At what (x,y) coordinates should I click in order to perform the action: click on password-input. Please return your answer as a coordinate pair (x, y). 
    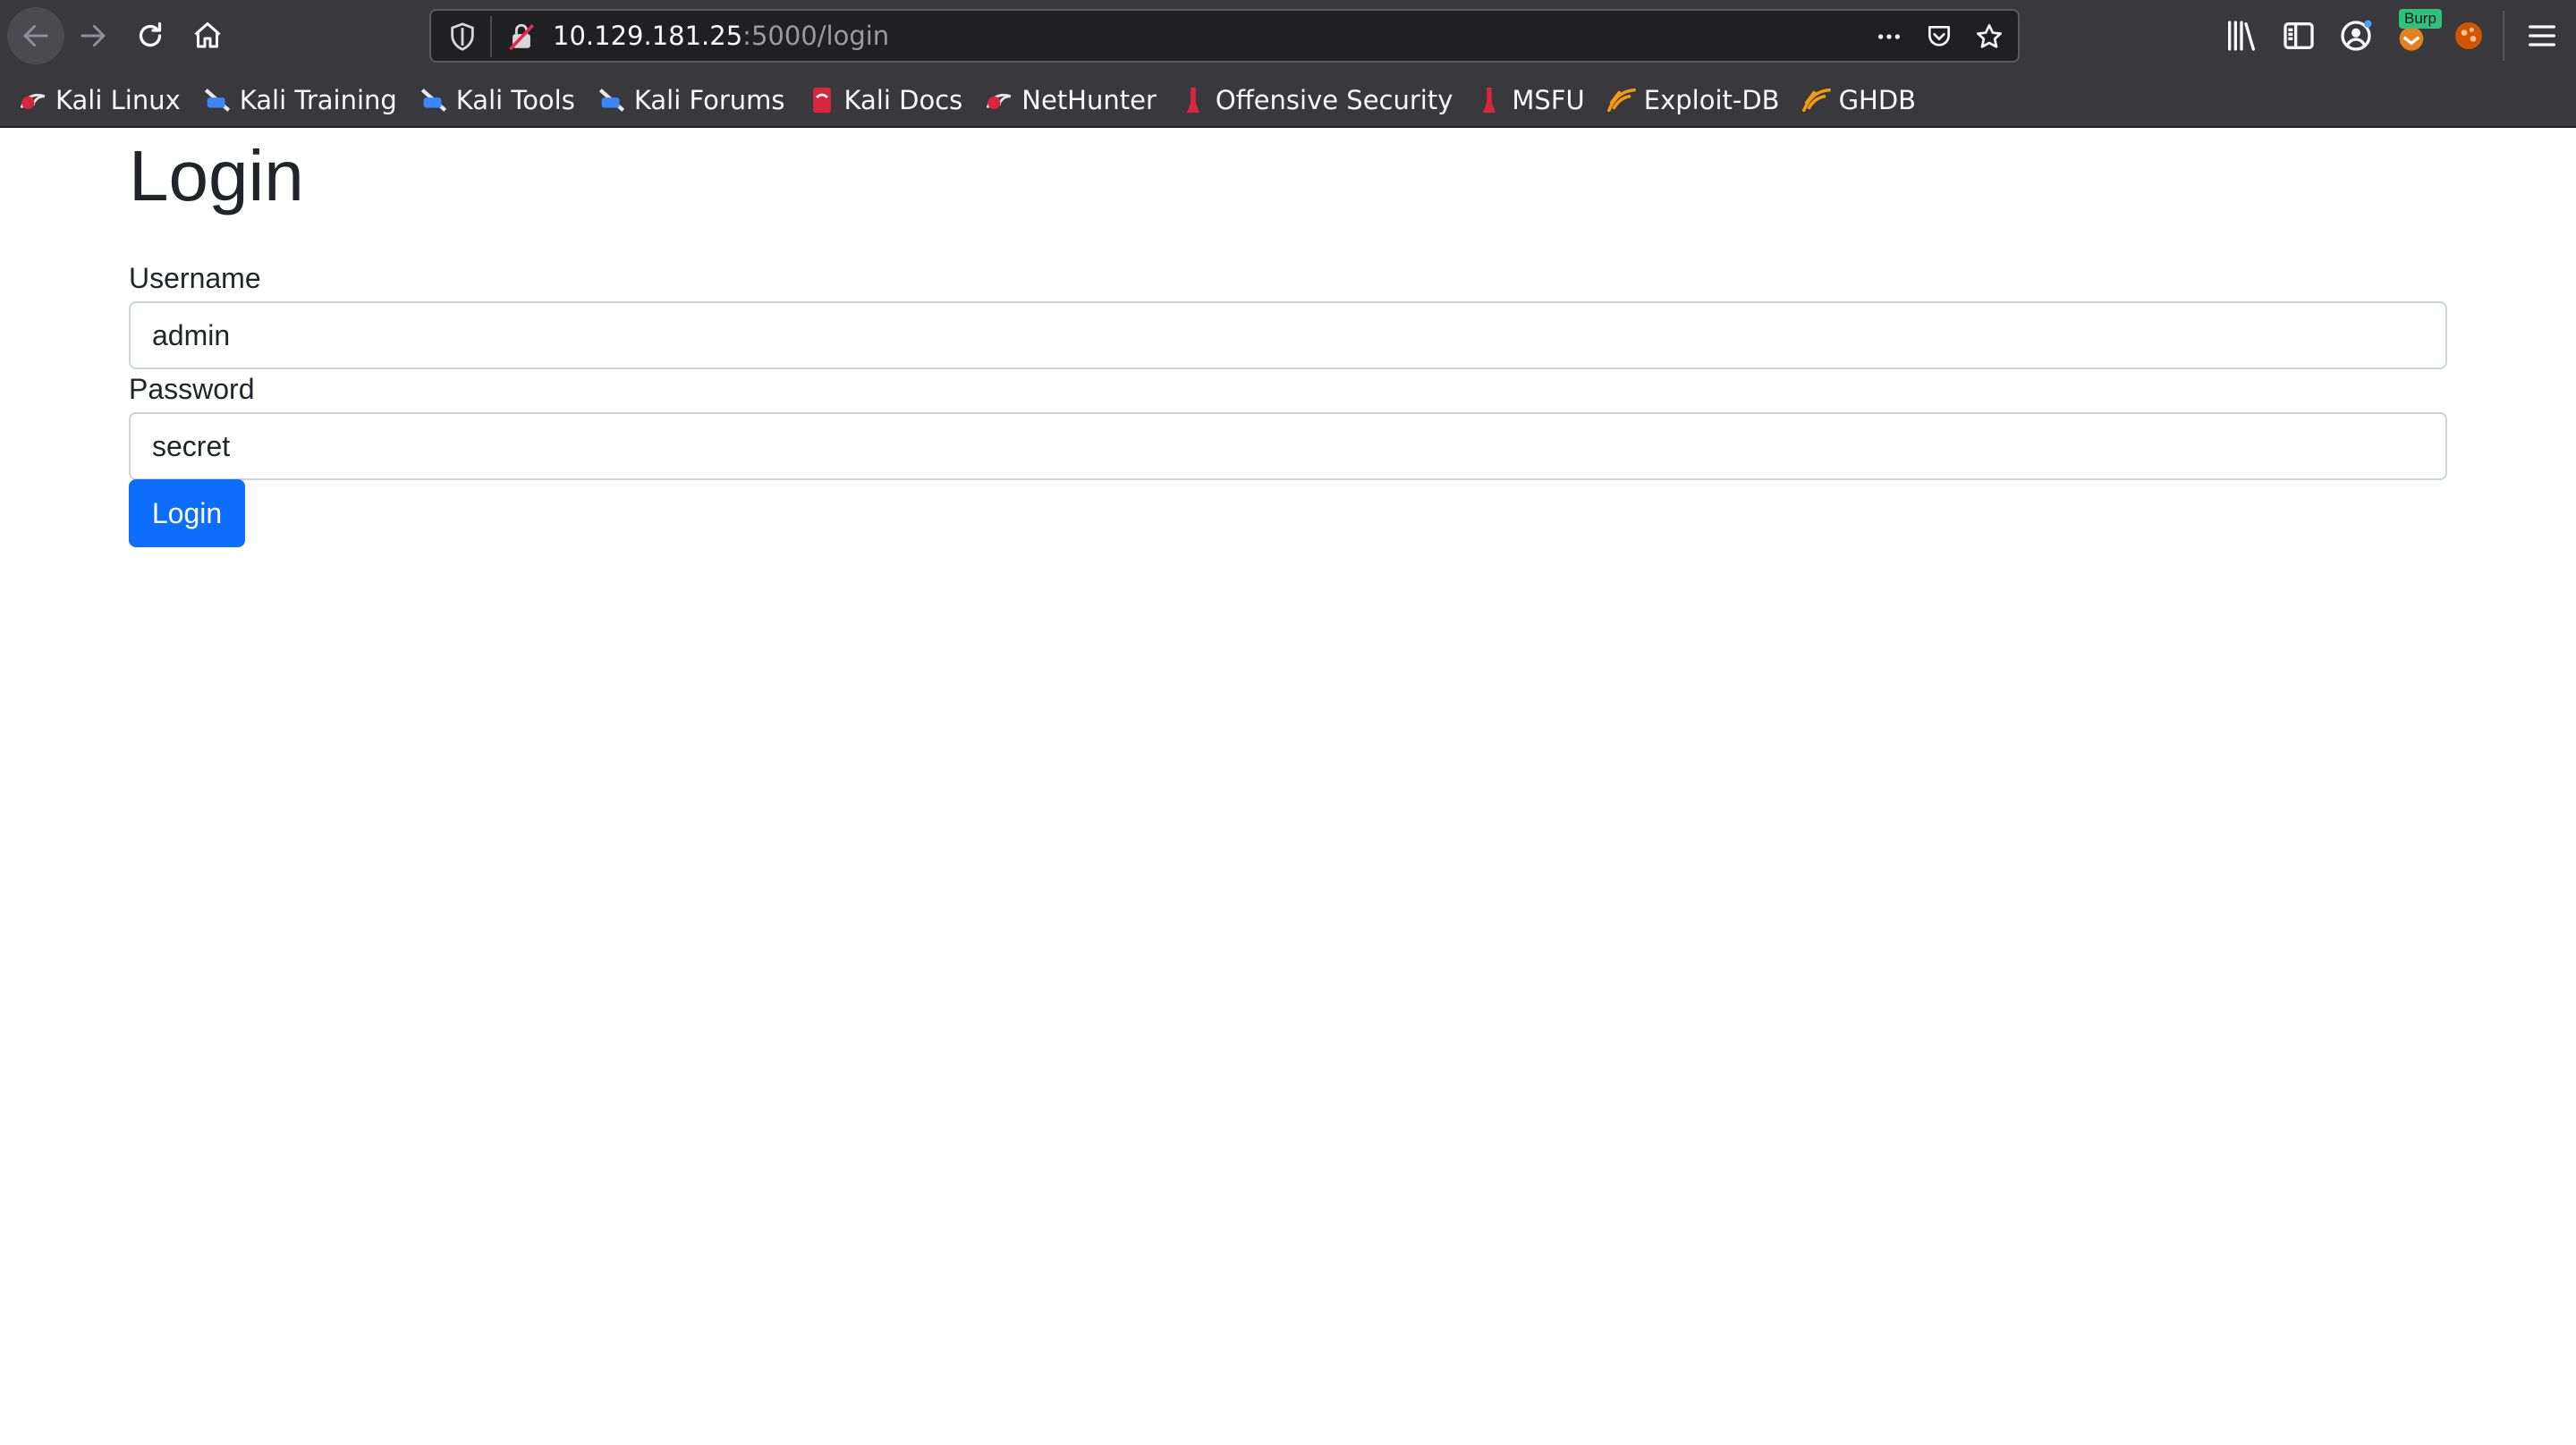
    Looking at the image, I should click on (1288, 446).